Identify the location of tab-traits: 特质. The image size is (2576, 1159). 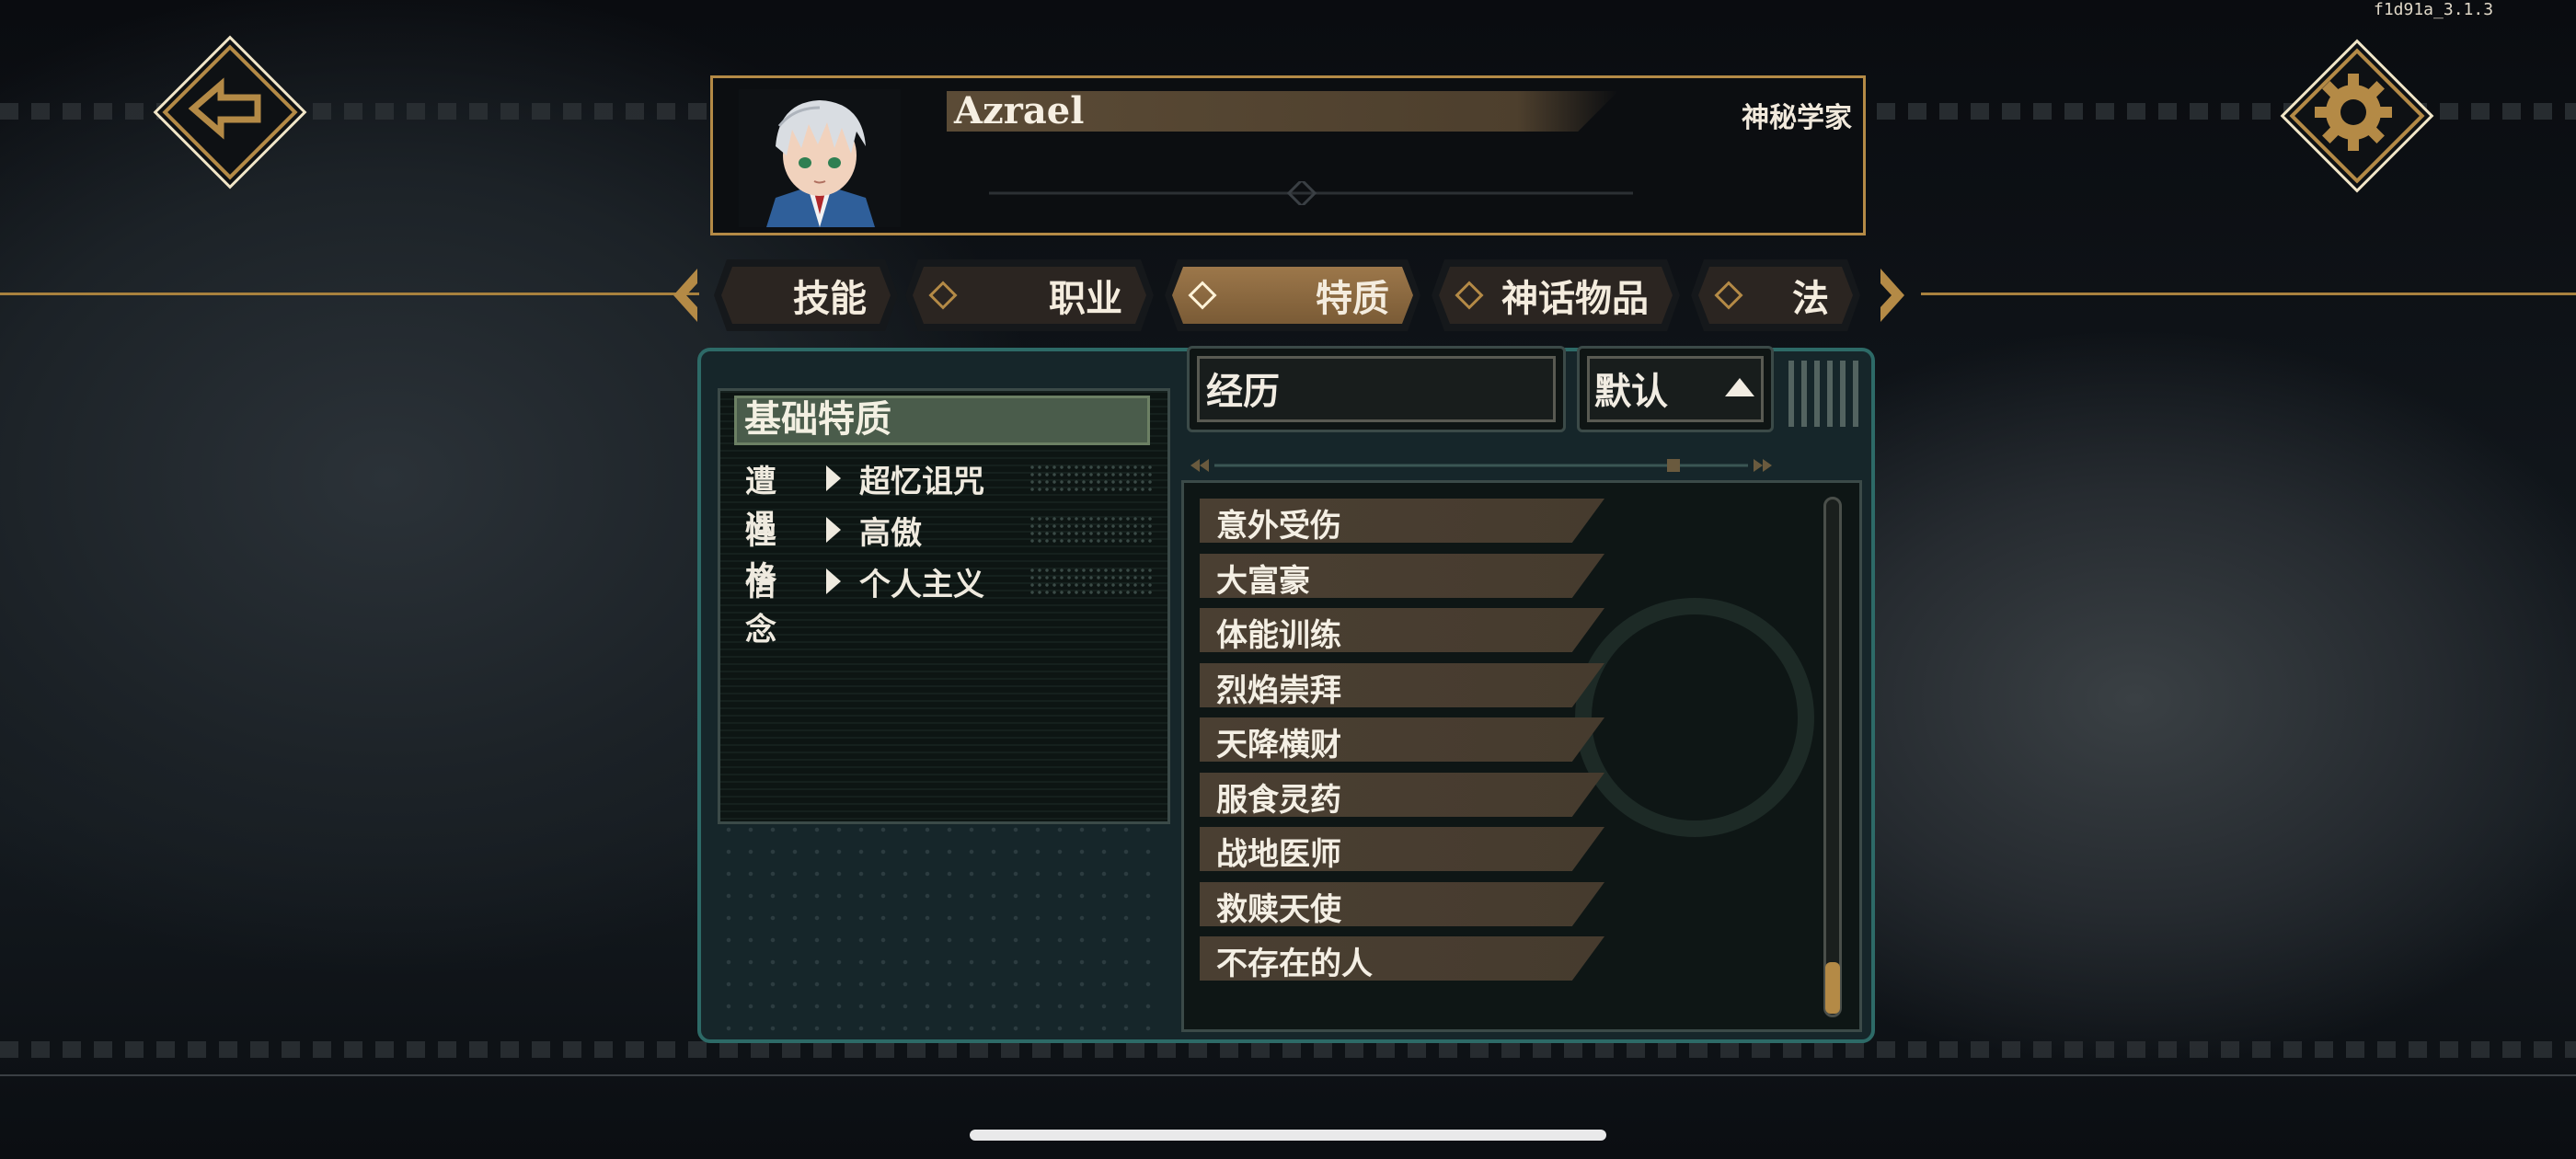
(1292, 295).